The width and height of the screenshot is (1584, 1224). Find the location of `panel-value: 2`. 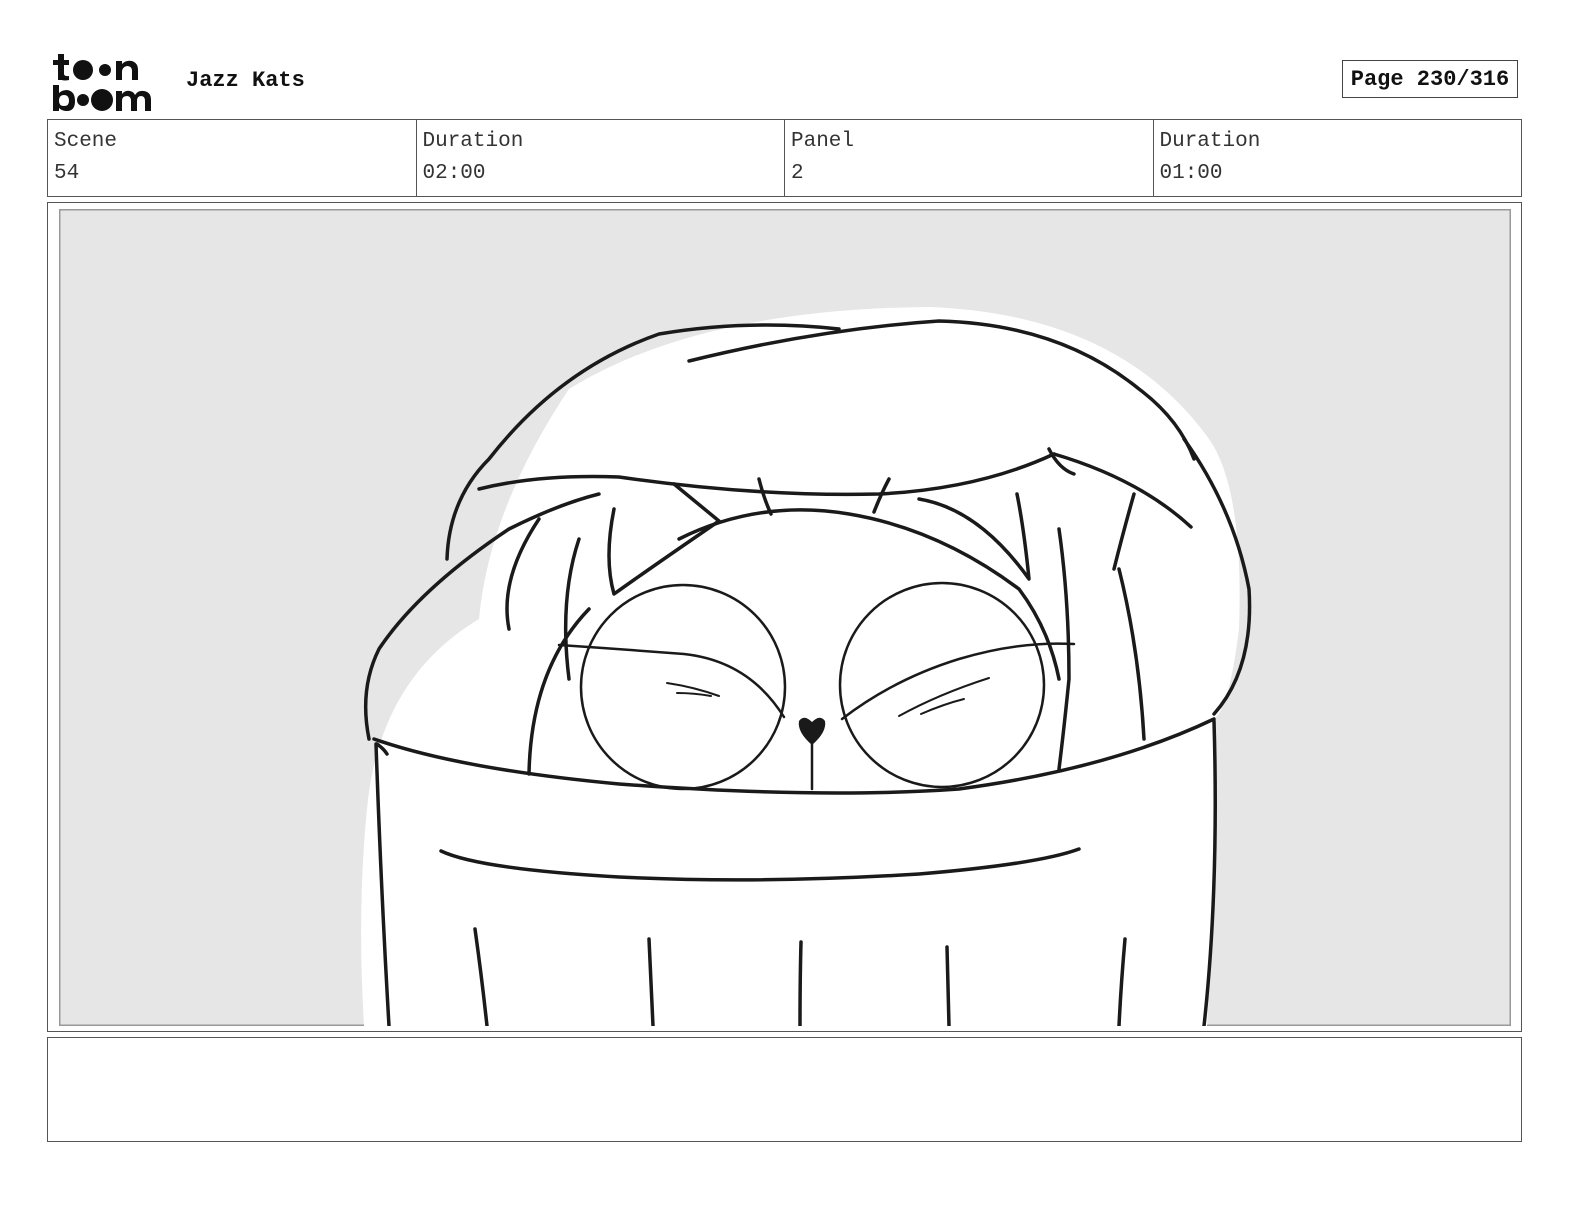

panel-value: 2 is located at coordinates (797, 173).